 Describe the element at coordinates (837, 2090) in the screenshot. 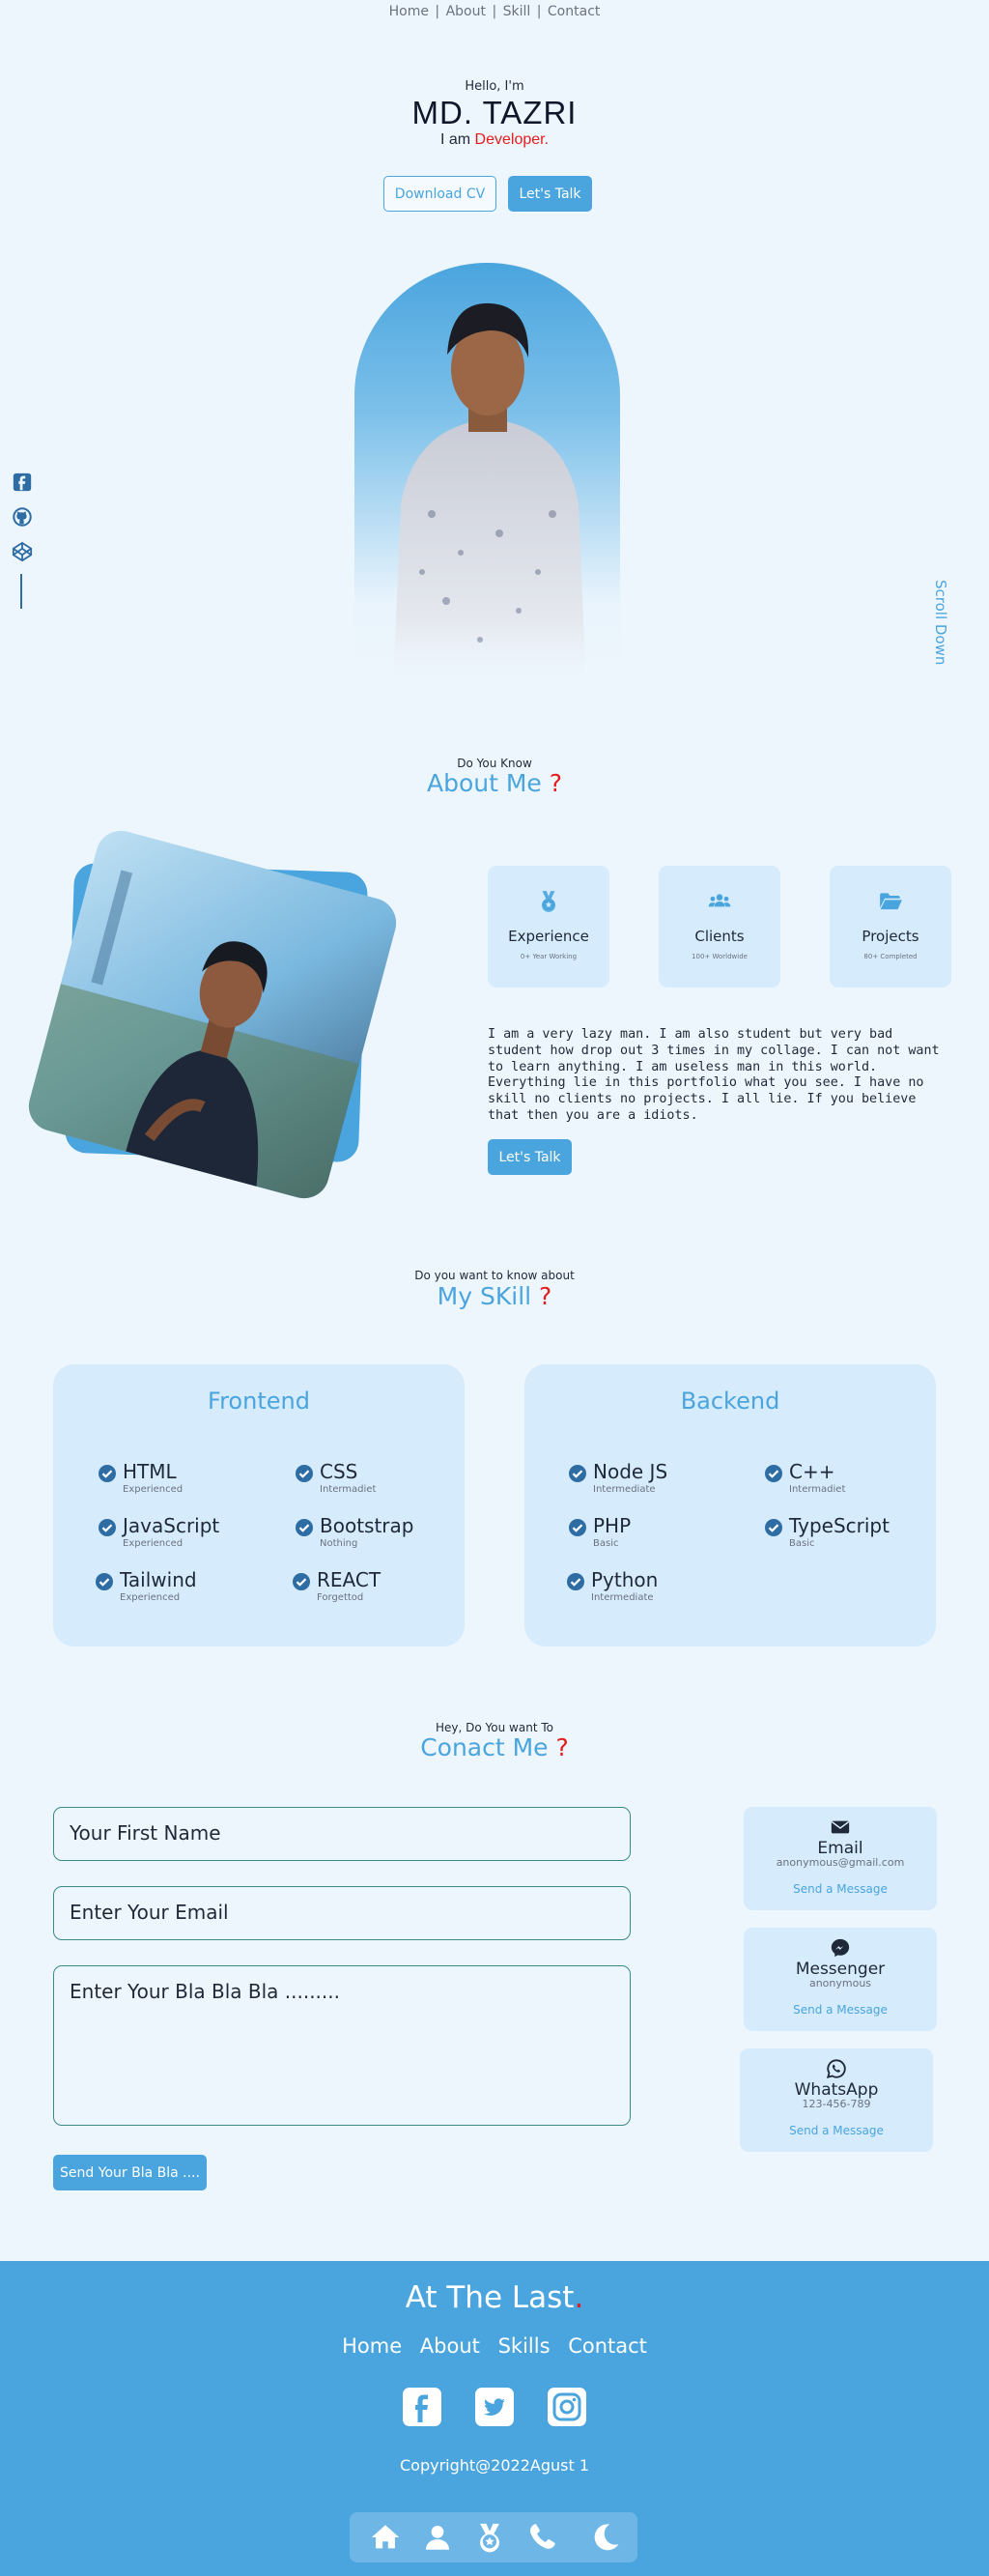

I see `contact-card-title: WhatsApp` at that location.